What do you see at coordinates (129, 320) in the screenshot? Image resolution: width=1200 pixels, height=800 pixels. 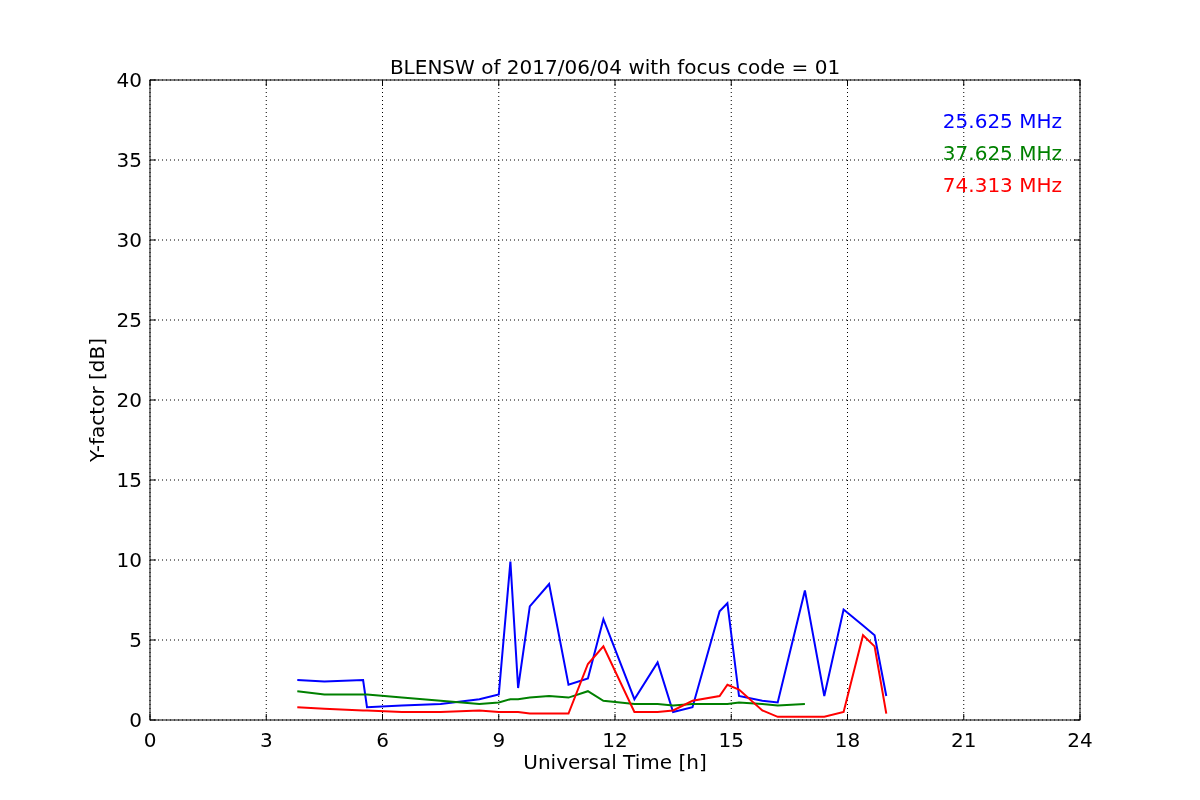 I see `y-tick-label: 25` at bounding box center [129, 320].